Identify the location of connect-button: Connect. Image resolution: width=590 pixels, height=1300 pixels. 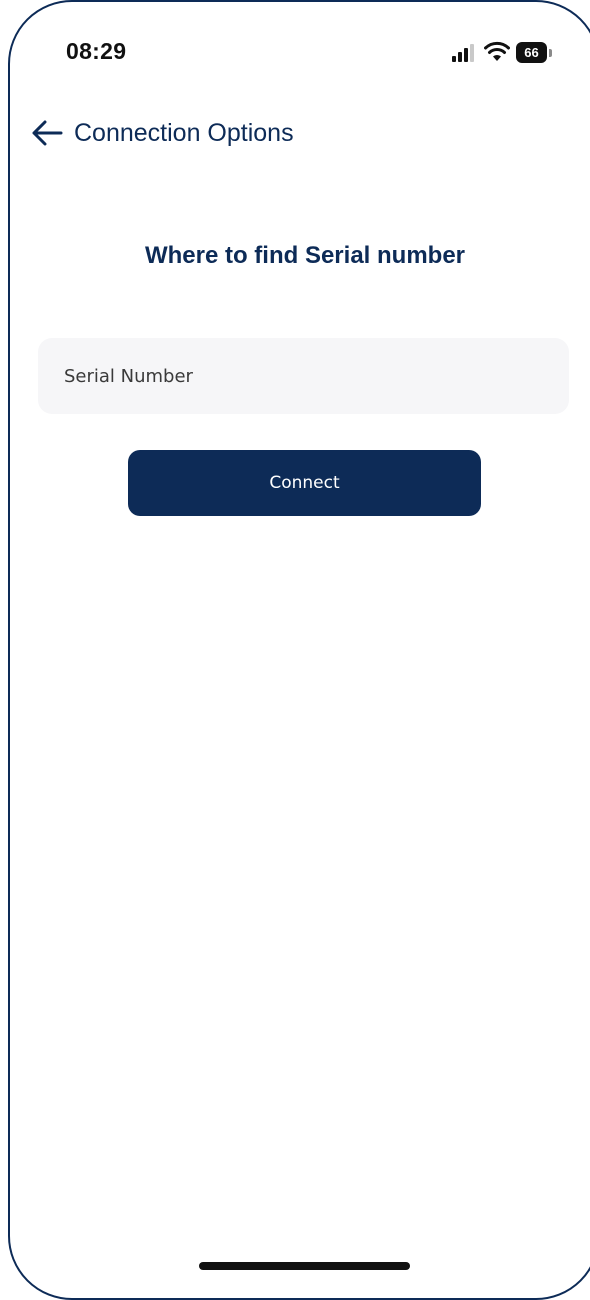
(304, 483).